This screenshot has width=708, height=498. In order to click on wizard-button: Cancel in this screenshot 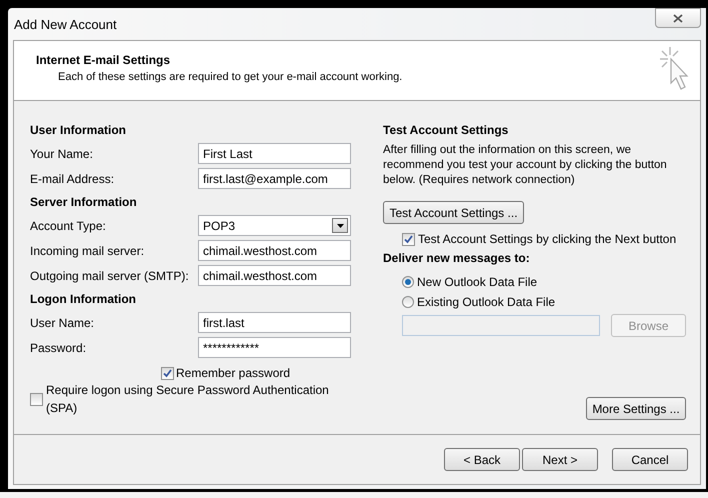, I will do `click(650, 459)`.